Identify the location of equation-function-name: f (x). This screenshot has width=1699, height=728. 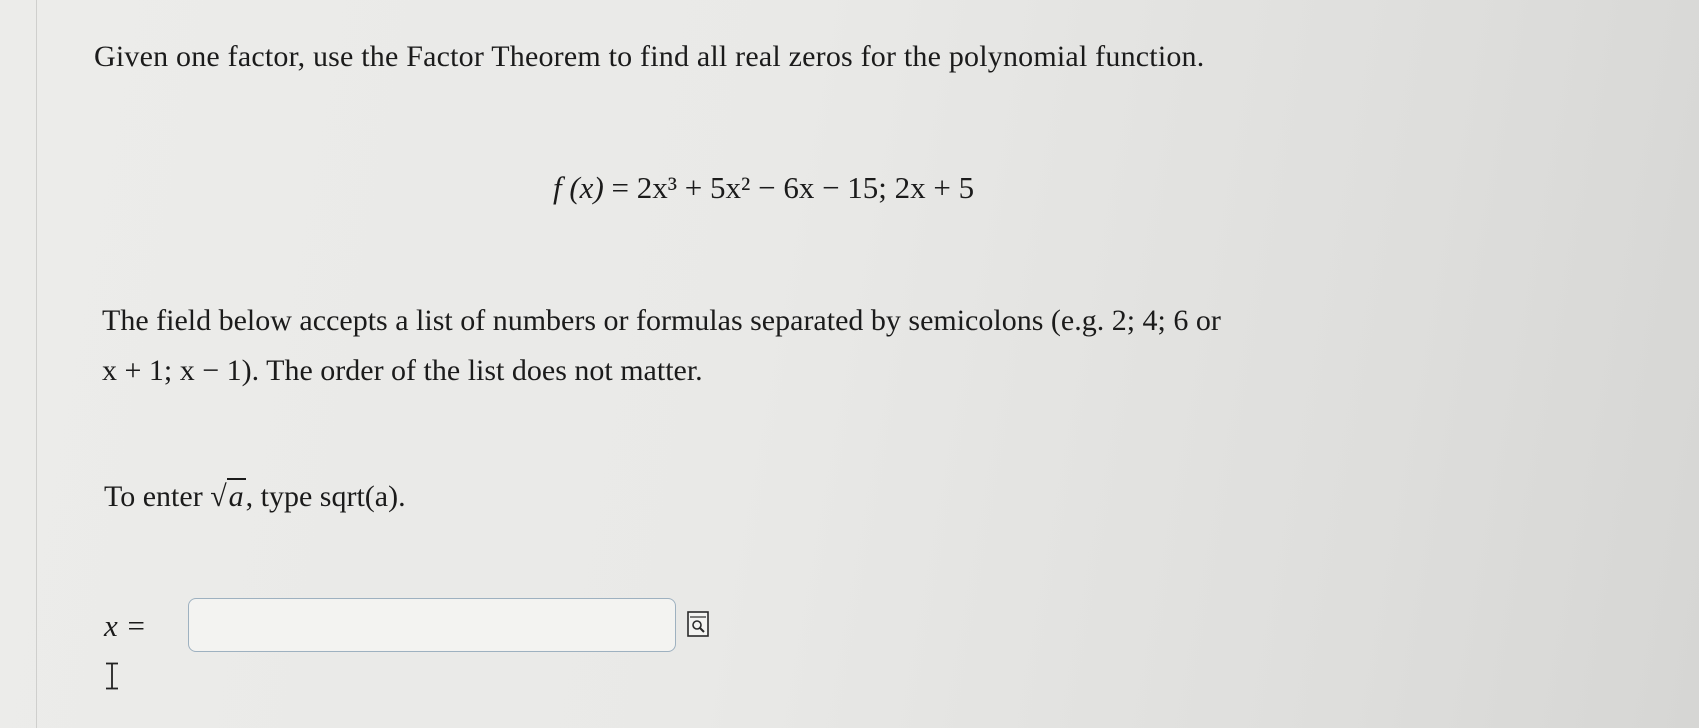
(578, 187).